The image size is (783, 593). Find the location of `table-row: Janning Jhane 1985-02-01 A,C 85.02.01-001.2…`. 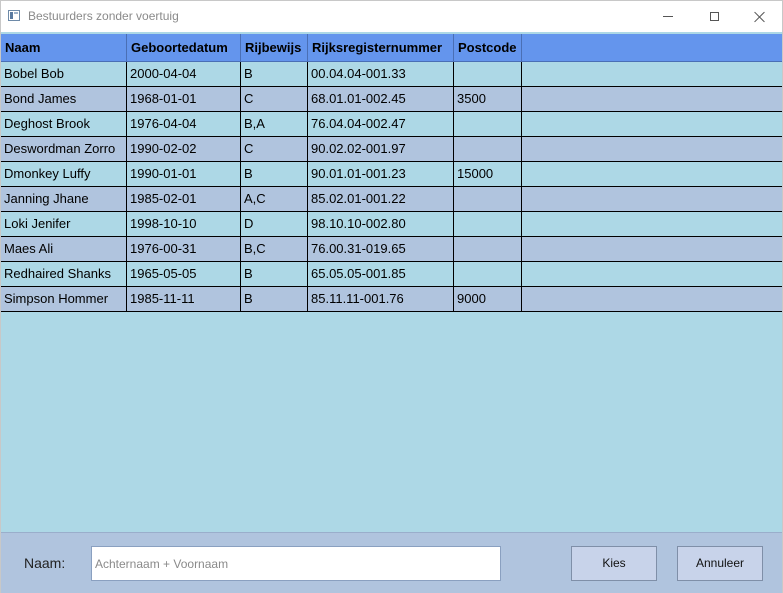

table-row: Janning Jhane 1985-02-01 A,C 85.02.01-001.2… is located at coordinates (391, 199).